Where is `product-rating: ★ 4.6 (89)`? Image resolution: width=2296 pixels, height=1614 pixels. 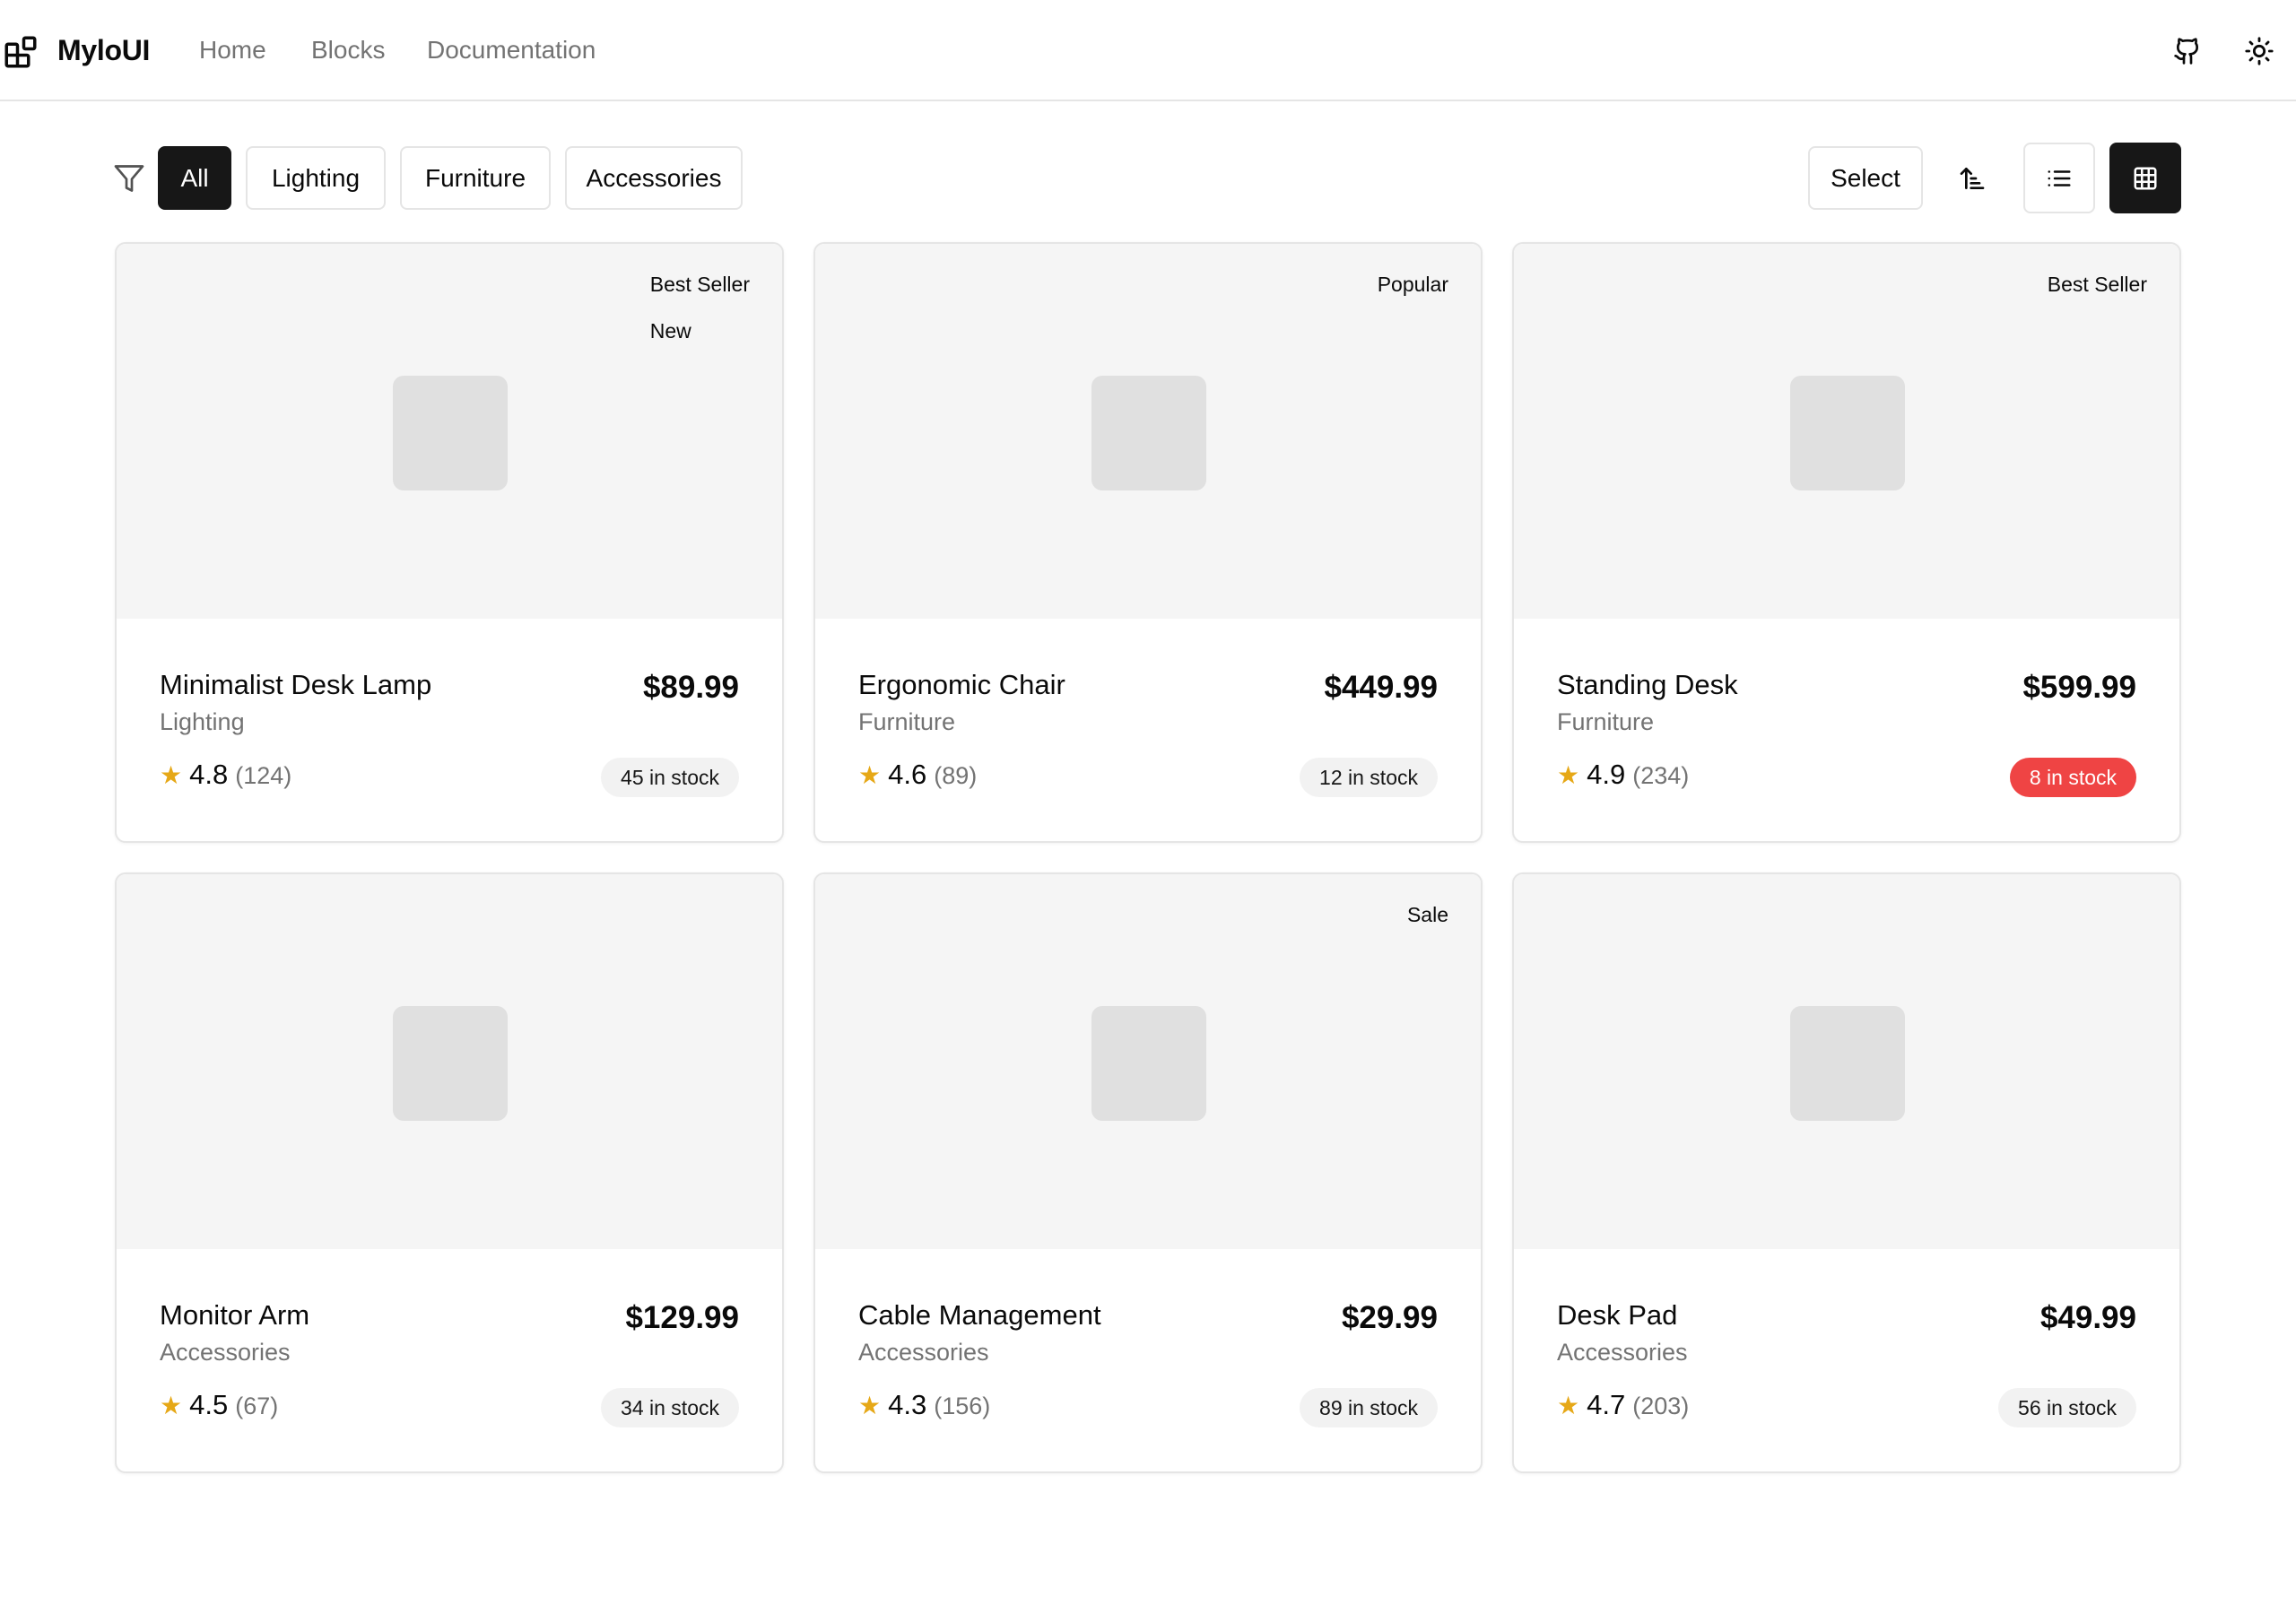 product-rating: ★ 4.6 (89) is located at coordinates (917, 775).